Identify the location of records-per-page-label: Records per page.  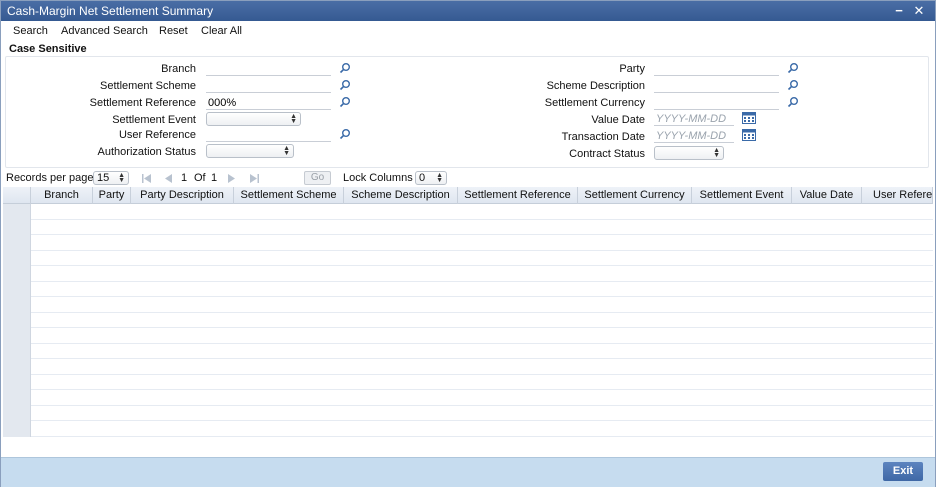
(50, 178).